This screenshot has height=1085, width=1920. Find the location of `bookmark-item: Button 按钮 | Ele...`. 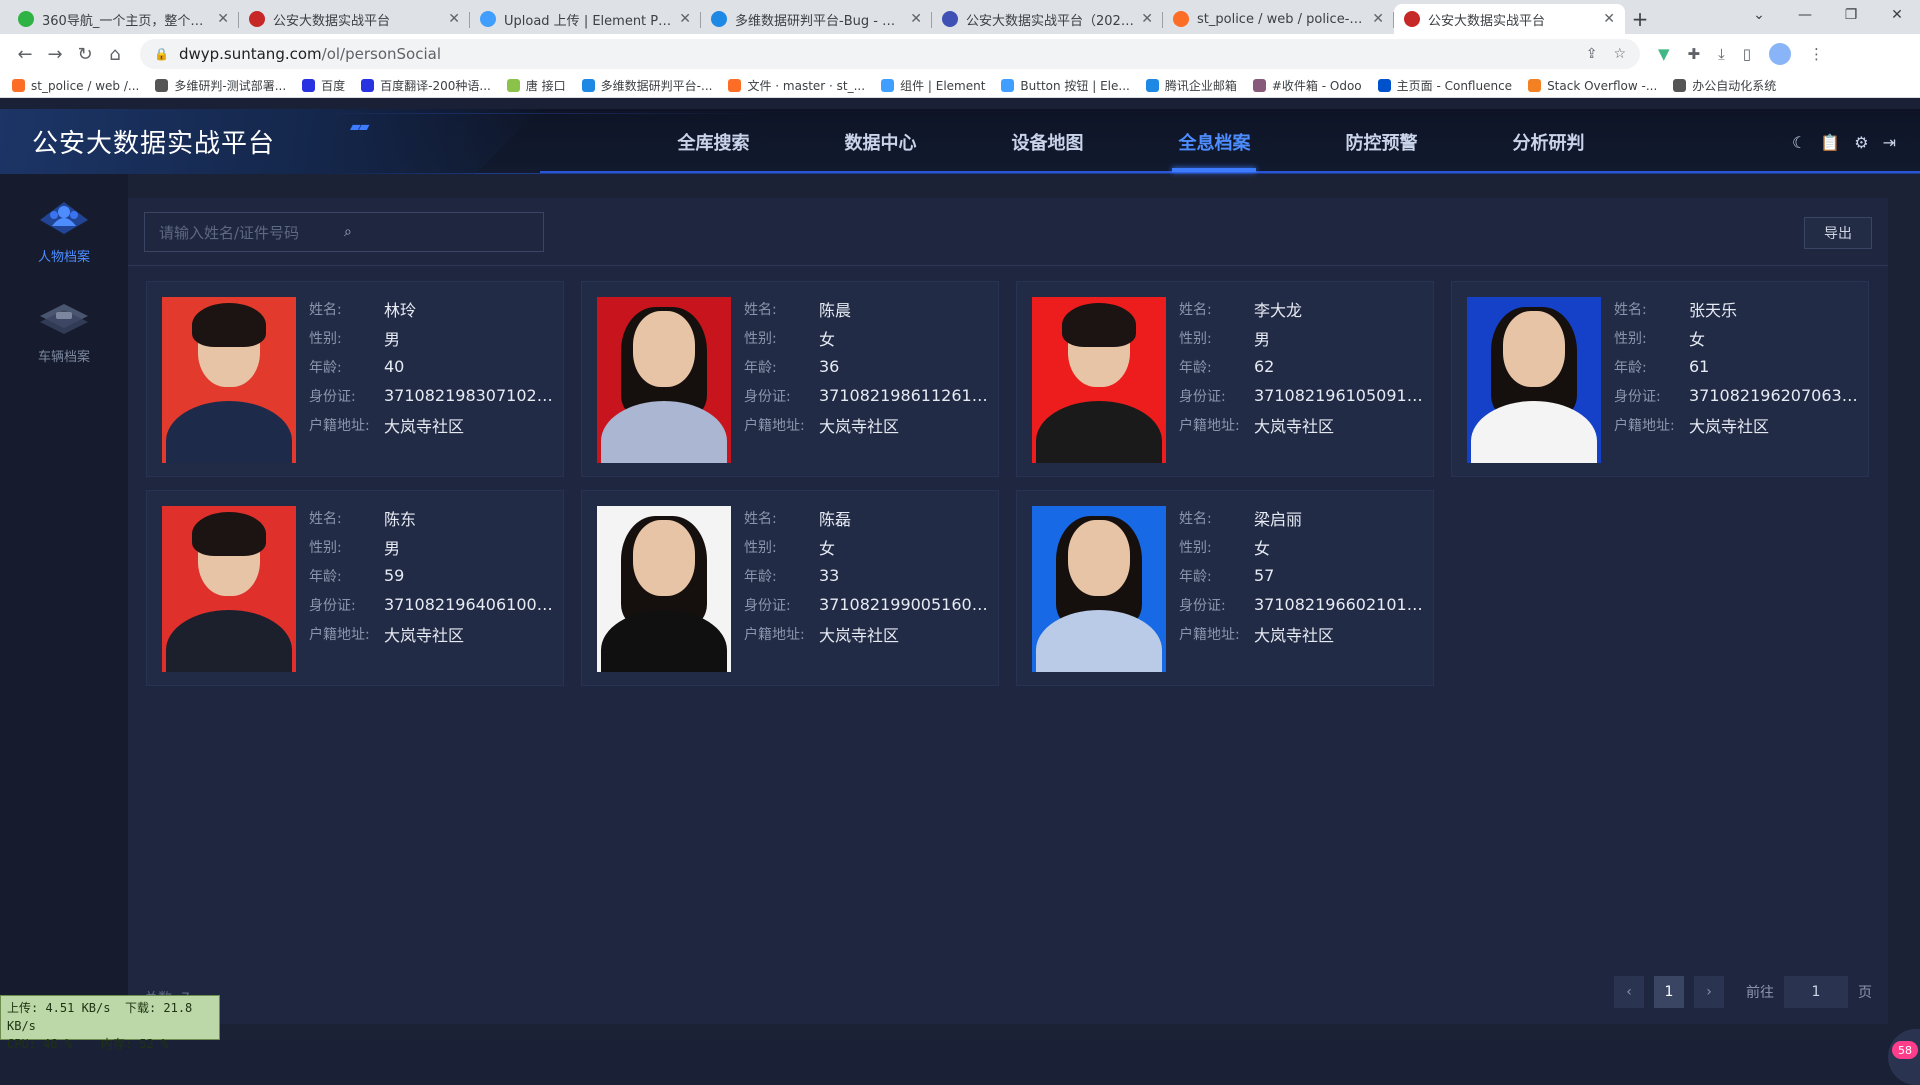

bookmark-item: Button 按钮 | Ele... is located at coordinates (1065, 85).